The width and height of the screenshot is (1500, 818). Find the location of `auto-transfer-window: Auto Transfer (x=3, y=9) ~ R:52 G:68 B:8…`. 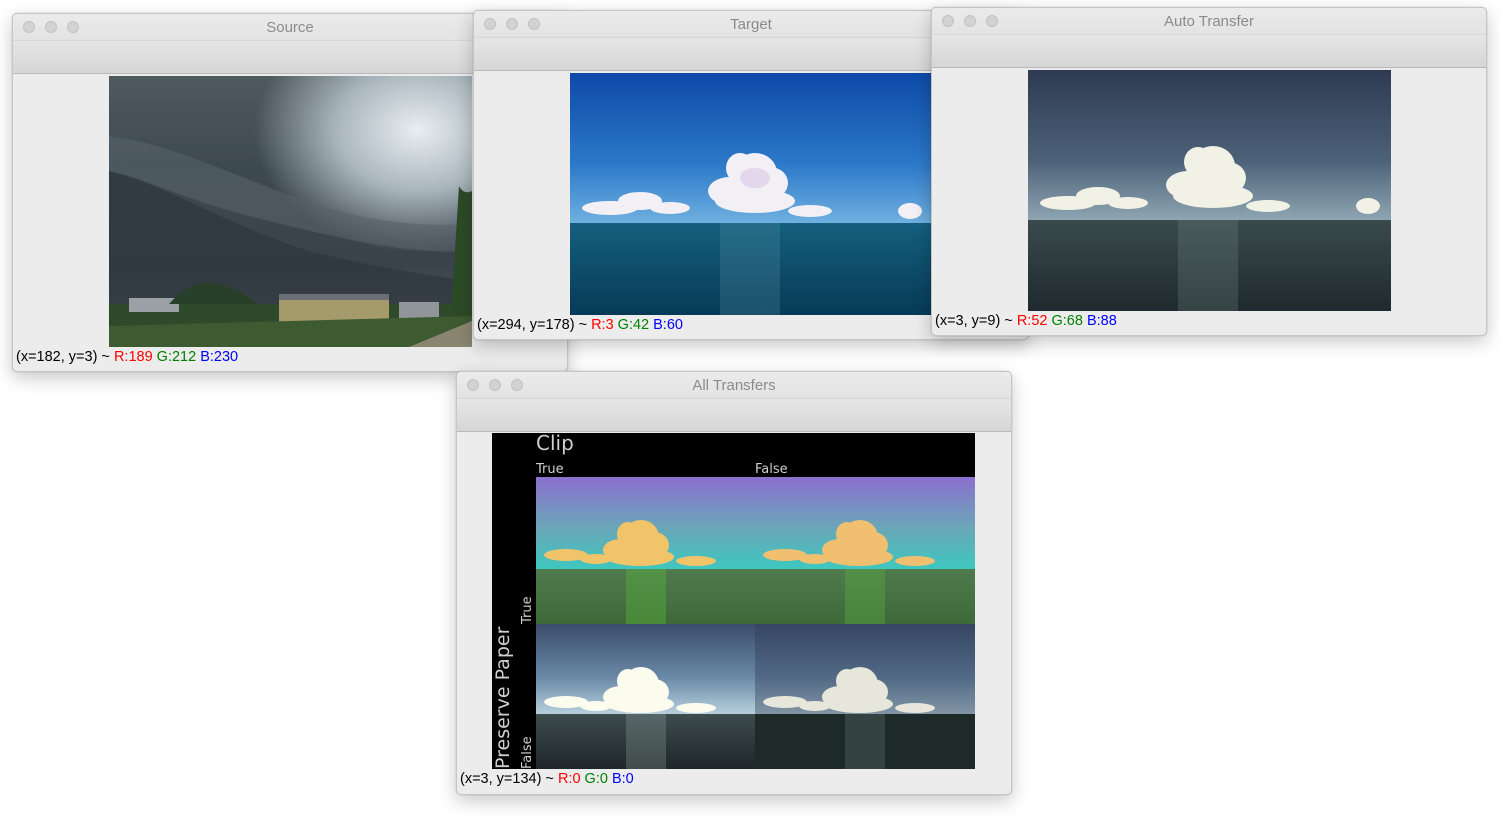

auto-transfer-window: Auto Transfer (x=3, y=9) ~ R:52 G:68 B:8… is located at coordinates (1209, 171).